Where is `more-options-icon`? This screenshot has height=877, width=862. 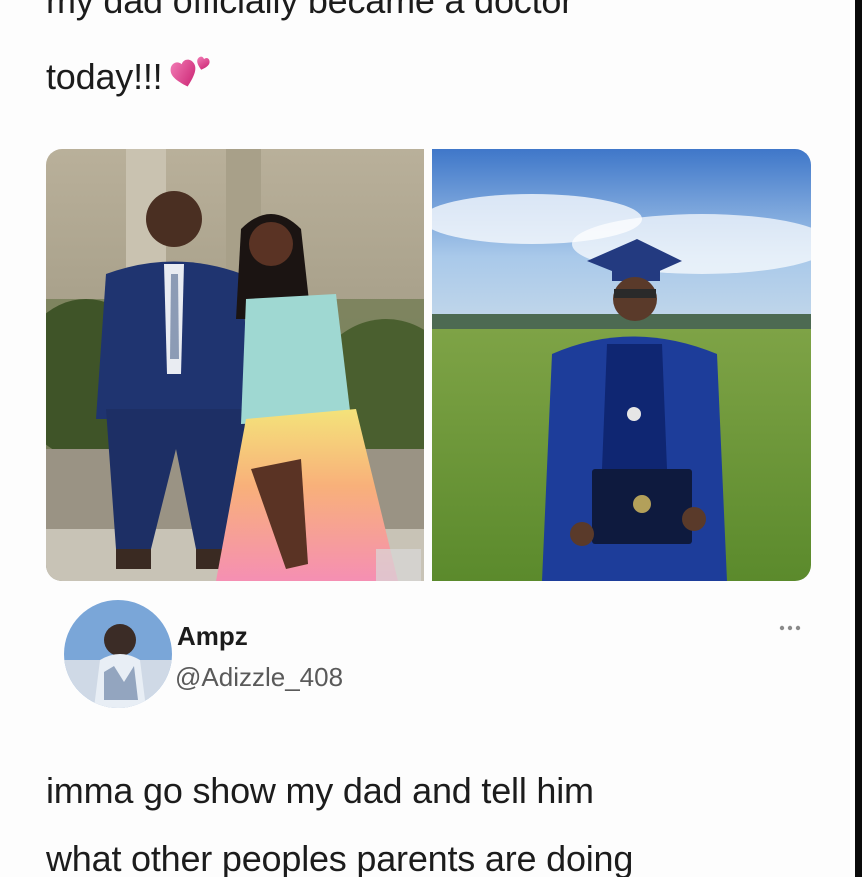 more-options-icon is located at coordinates (790, 628).